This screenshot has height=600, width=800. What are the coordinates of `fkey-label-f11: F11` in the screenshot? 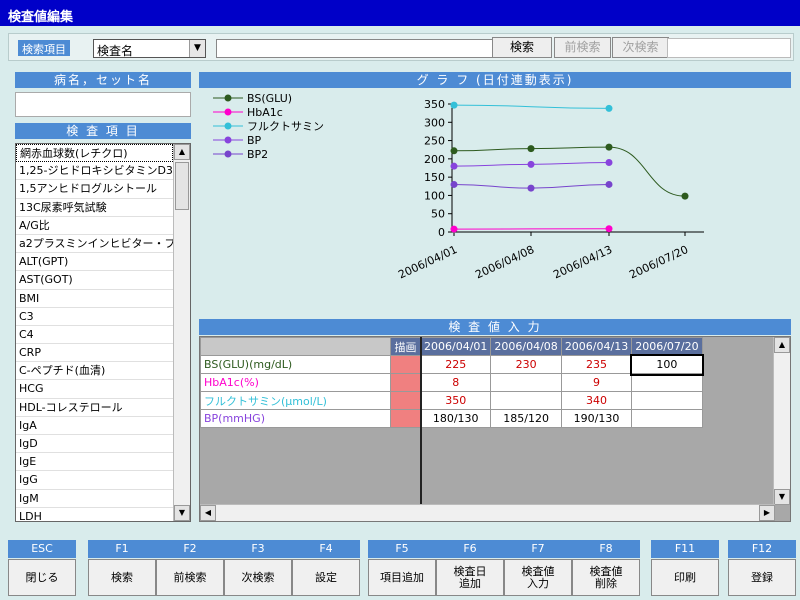 It's located at (685, 549).